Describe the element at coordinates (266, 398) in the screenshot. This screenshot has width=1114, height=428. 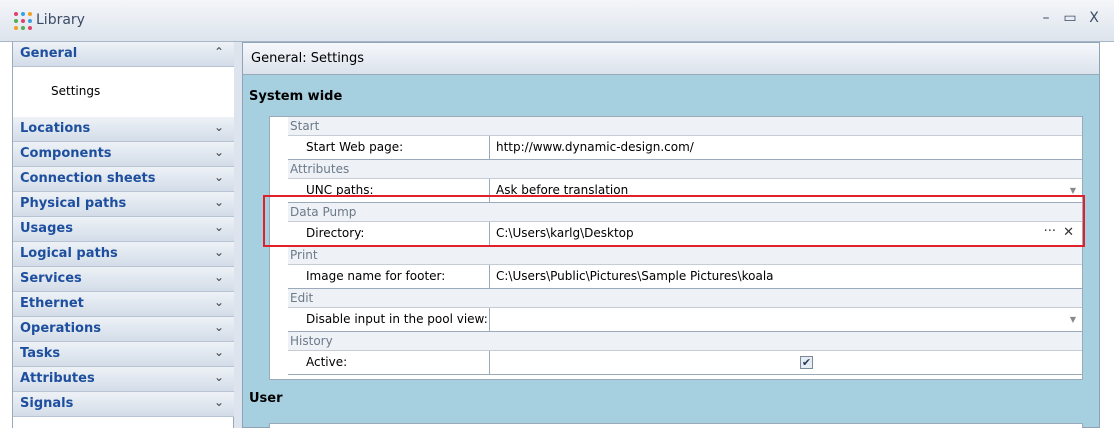
I see `section-title-user: User` at that location.